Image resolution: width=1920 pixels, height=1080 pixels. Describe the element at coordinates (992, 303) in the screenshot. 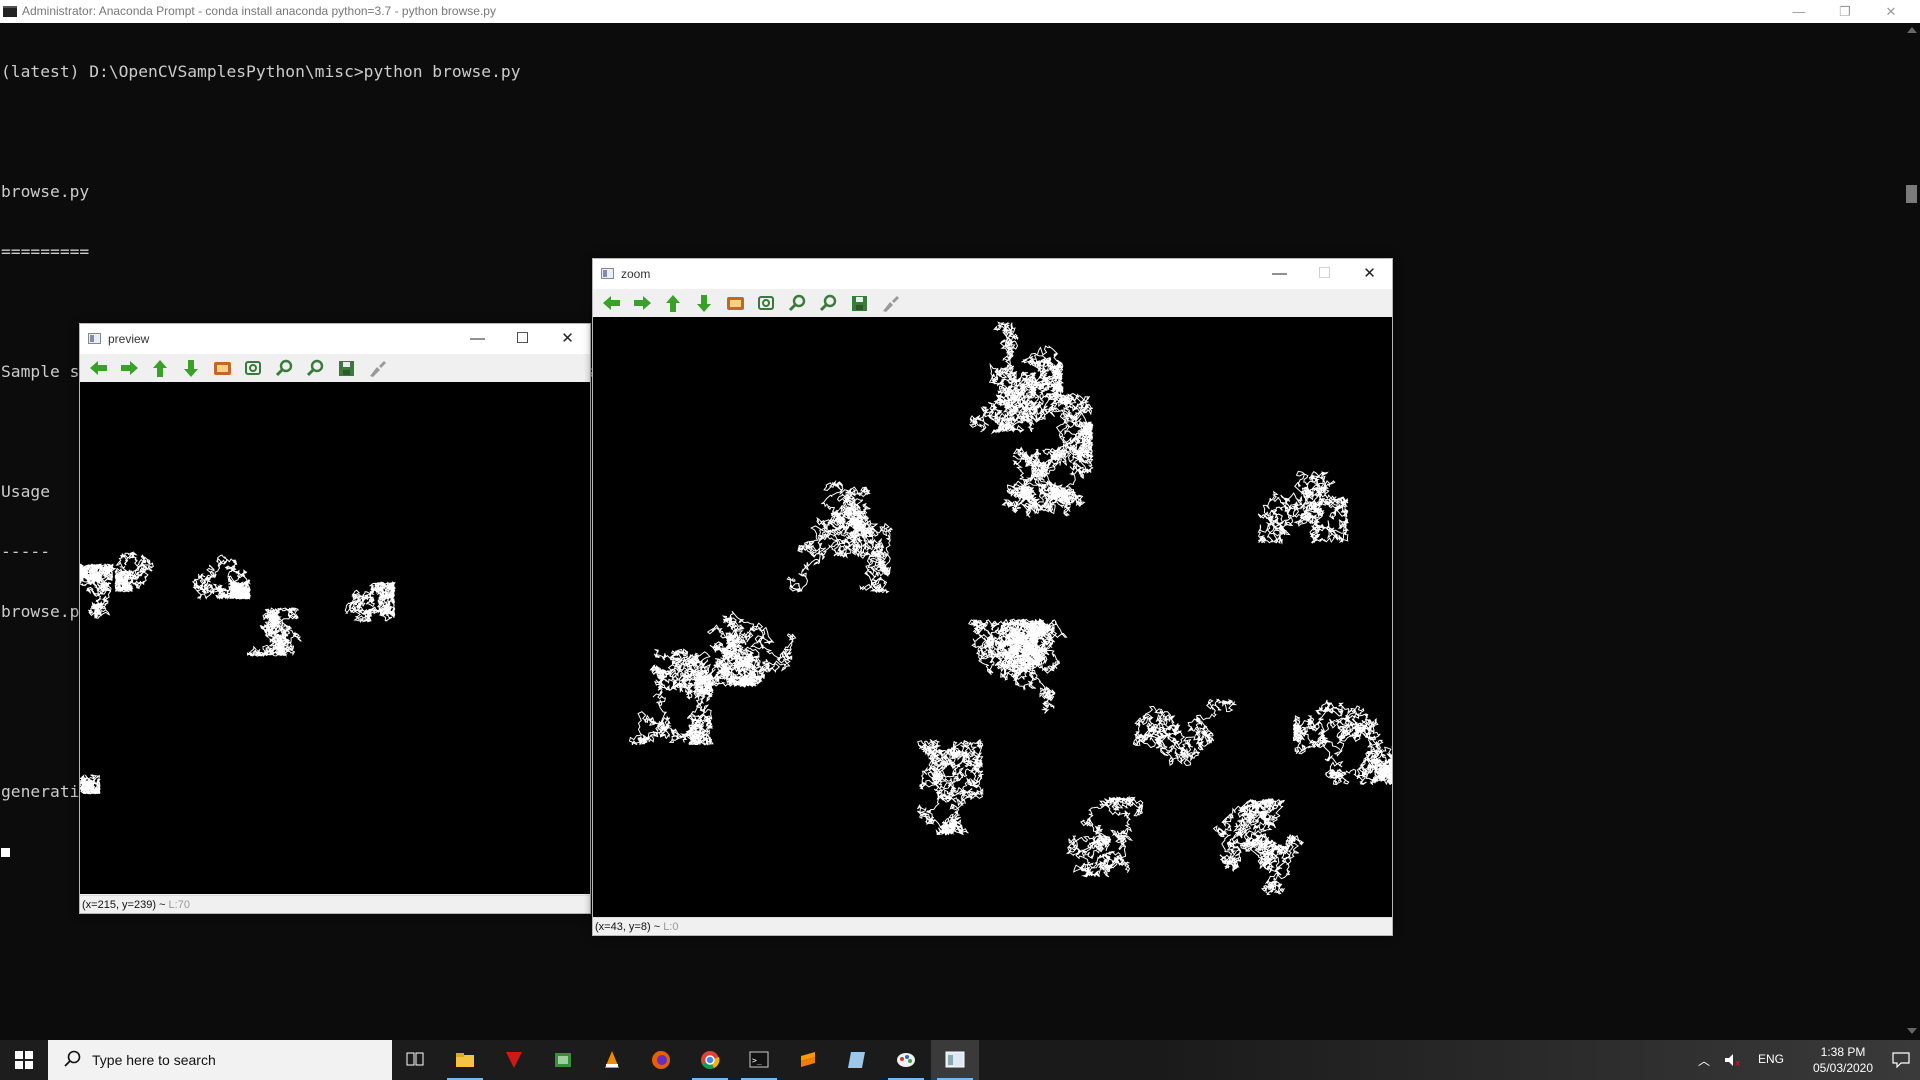

I see `zoom-toolbar` at that location.